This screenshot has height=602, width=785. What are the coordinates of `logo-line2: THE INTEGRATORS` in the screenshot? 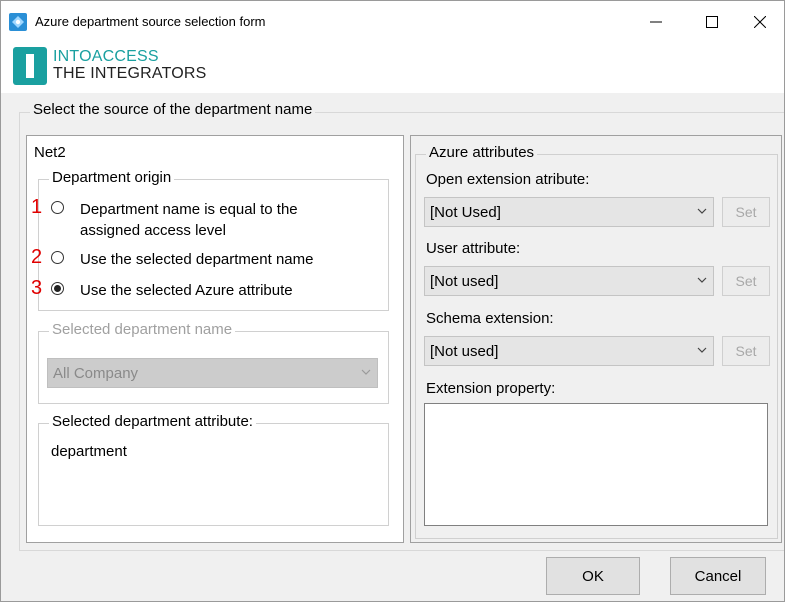 It's located at (130, 73).